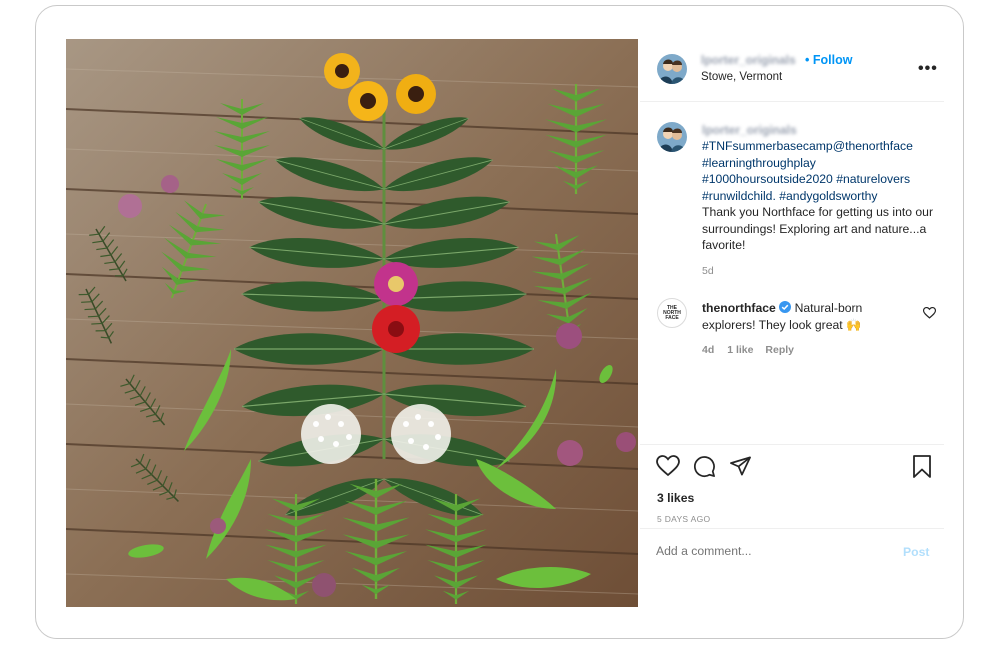 The height and width of the screenshot is (645, 1000). I want to click on avatar, so click(672, 69).